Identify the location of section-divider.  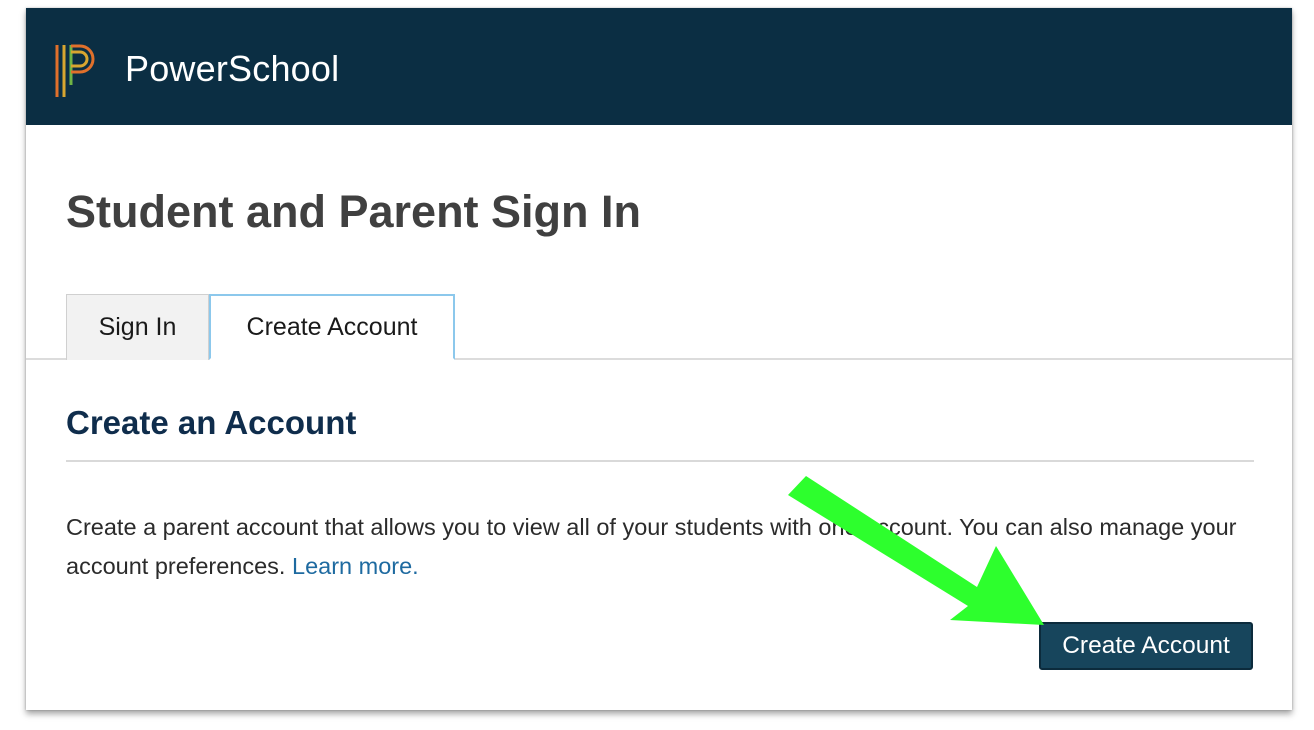
(660, 461).